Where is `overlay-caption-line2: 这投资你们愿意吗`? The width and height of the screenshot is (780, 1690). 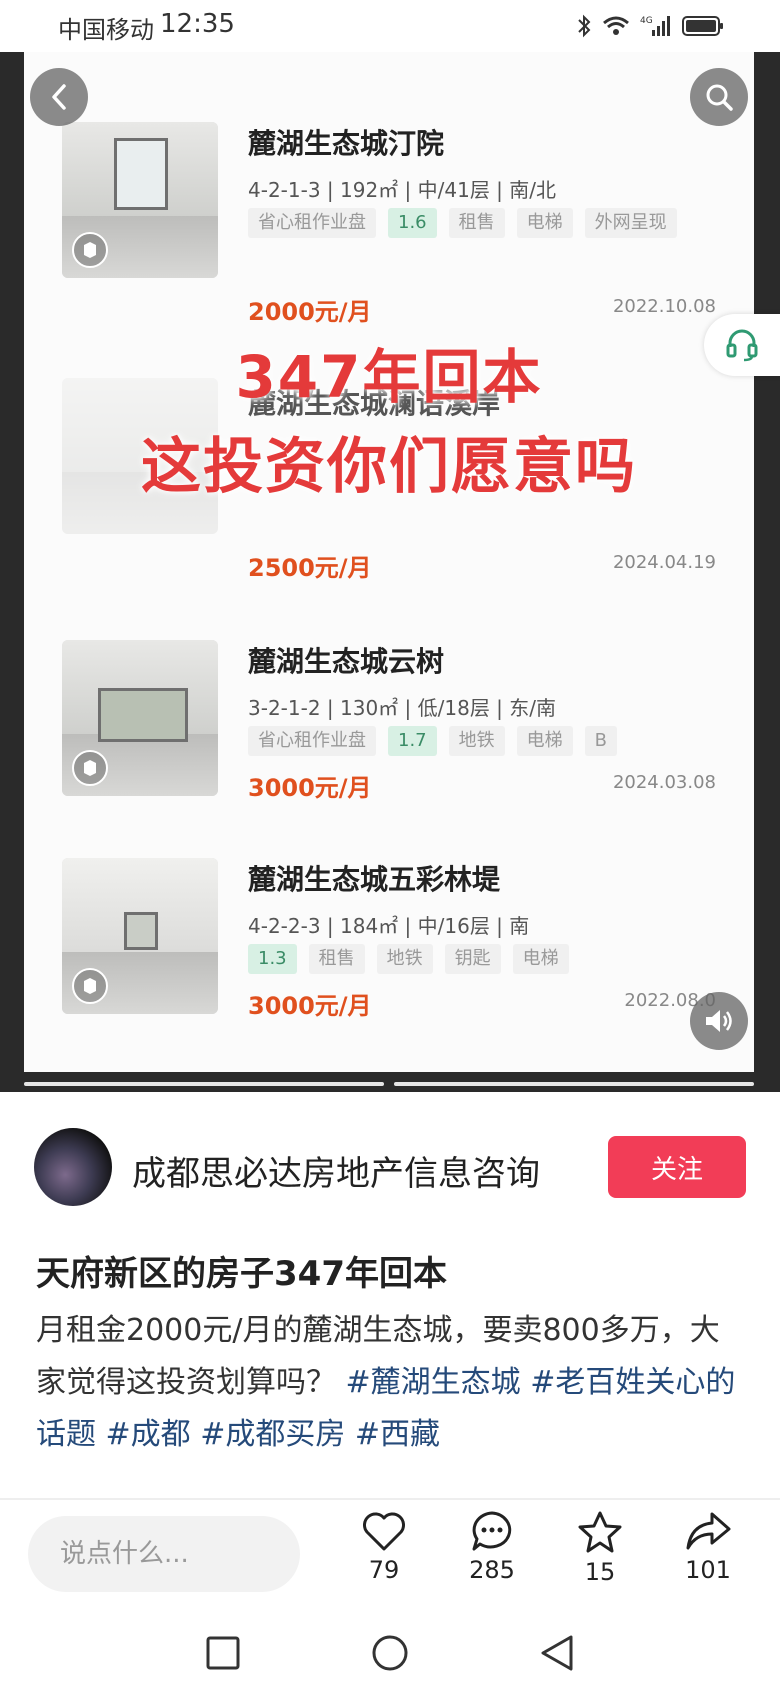 overlay-caption-line2: 这投资你们愿意吗 is located at coordinates (389, 467).